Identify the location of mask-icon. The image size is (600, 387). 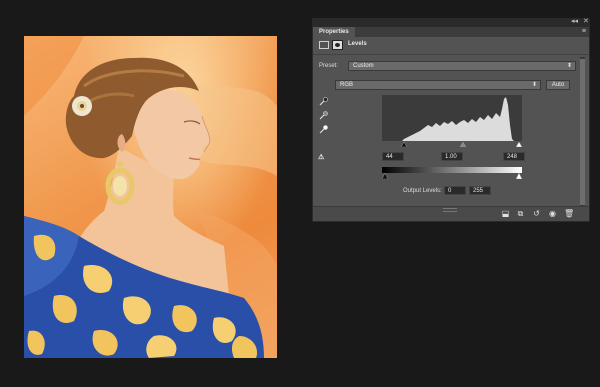
(337, 45).